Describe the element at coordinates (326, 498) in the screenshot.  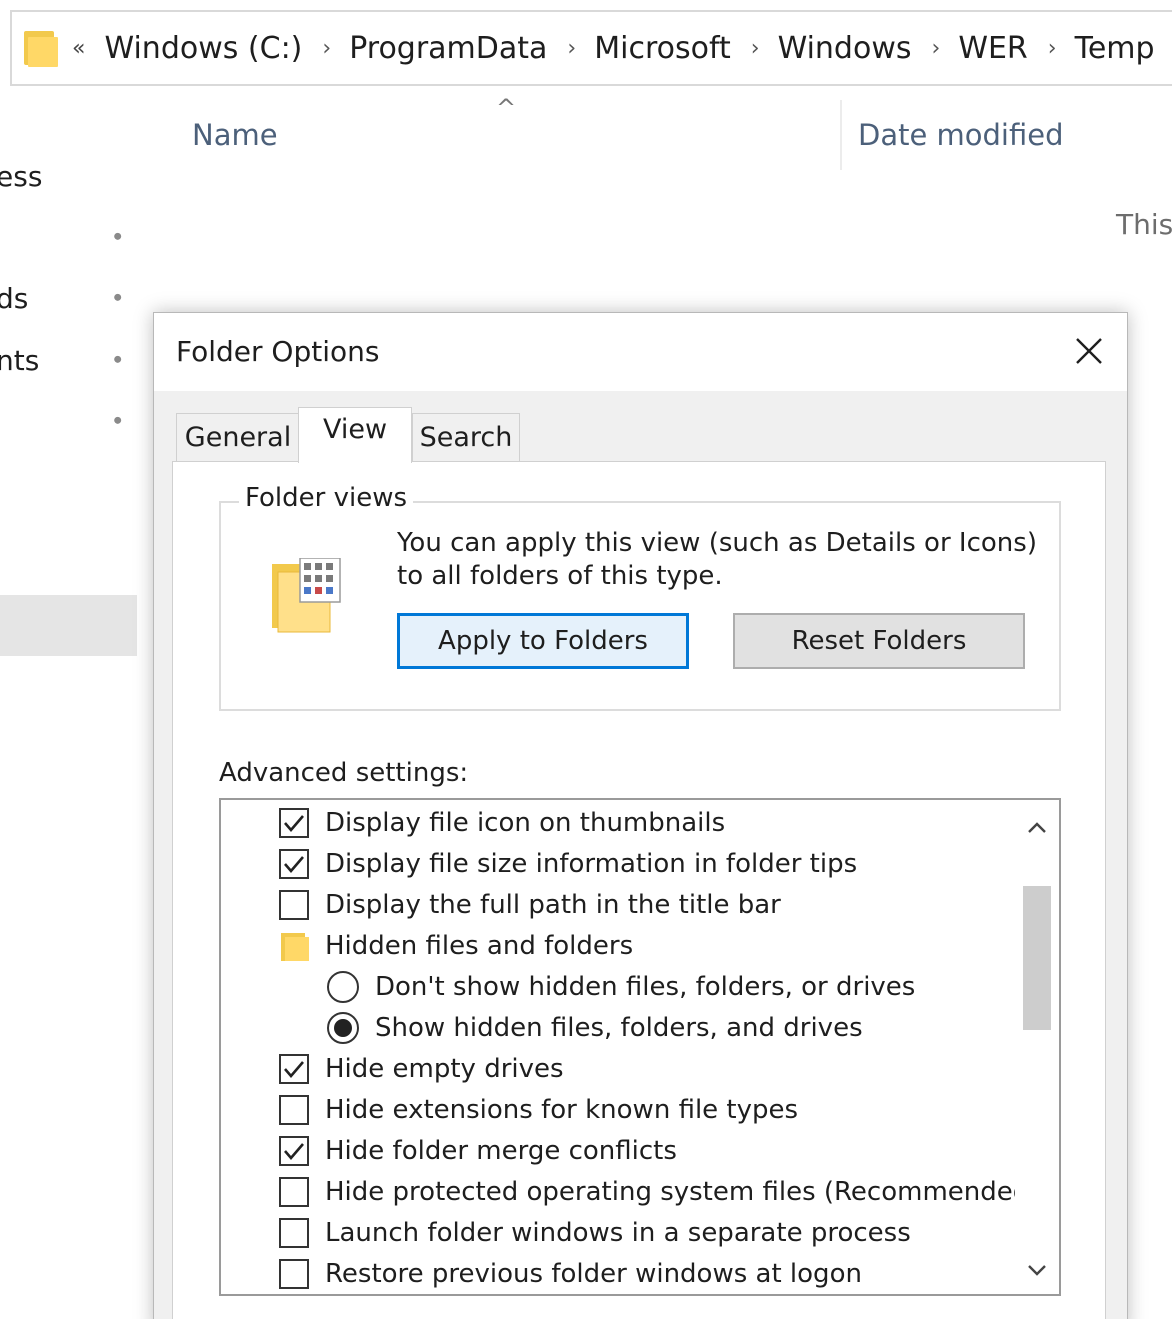
I see `folder-views-label: Folder views` at that location.